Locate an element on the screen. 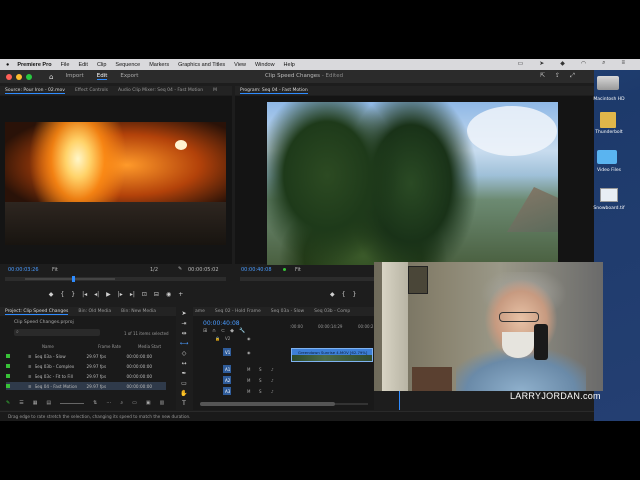 This screenshot has height=480, width=640. step-back-icon: ◂| is located at coordinates (96, 294).